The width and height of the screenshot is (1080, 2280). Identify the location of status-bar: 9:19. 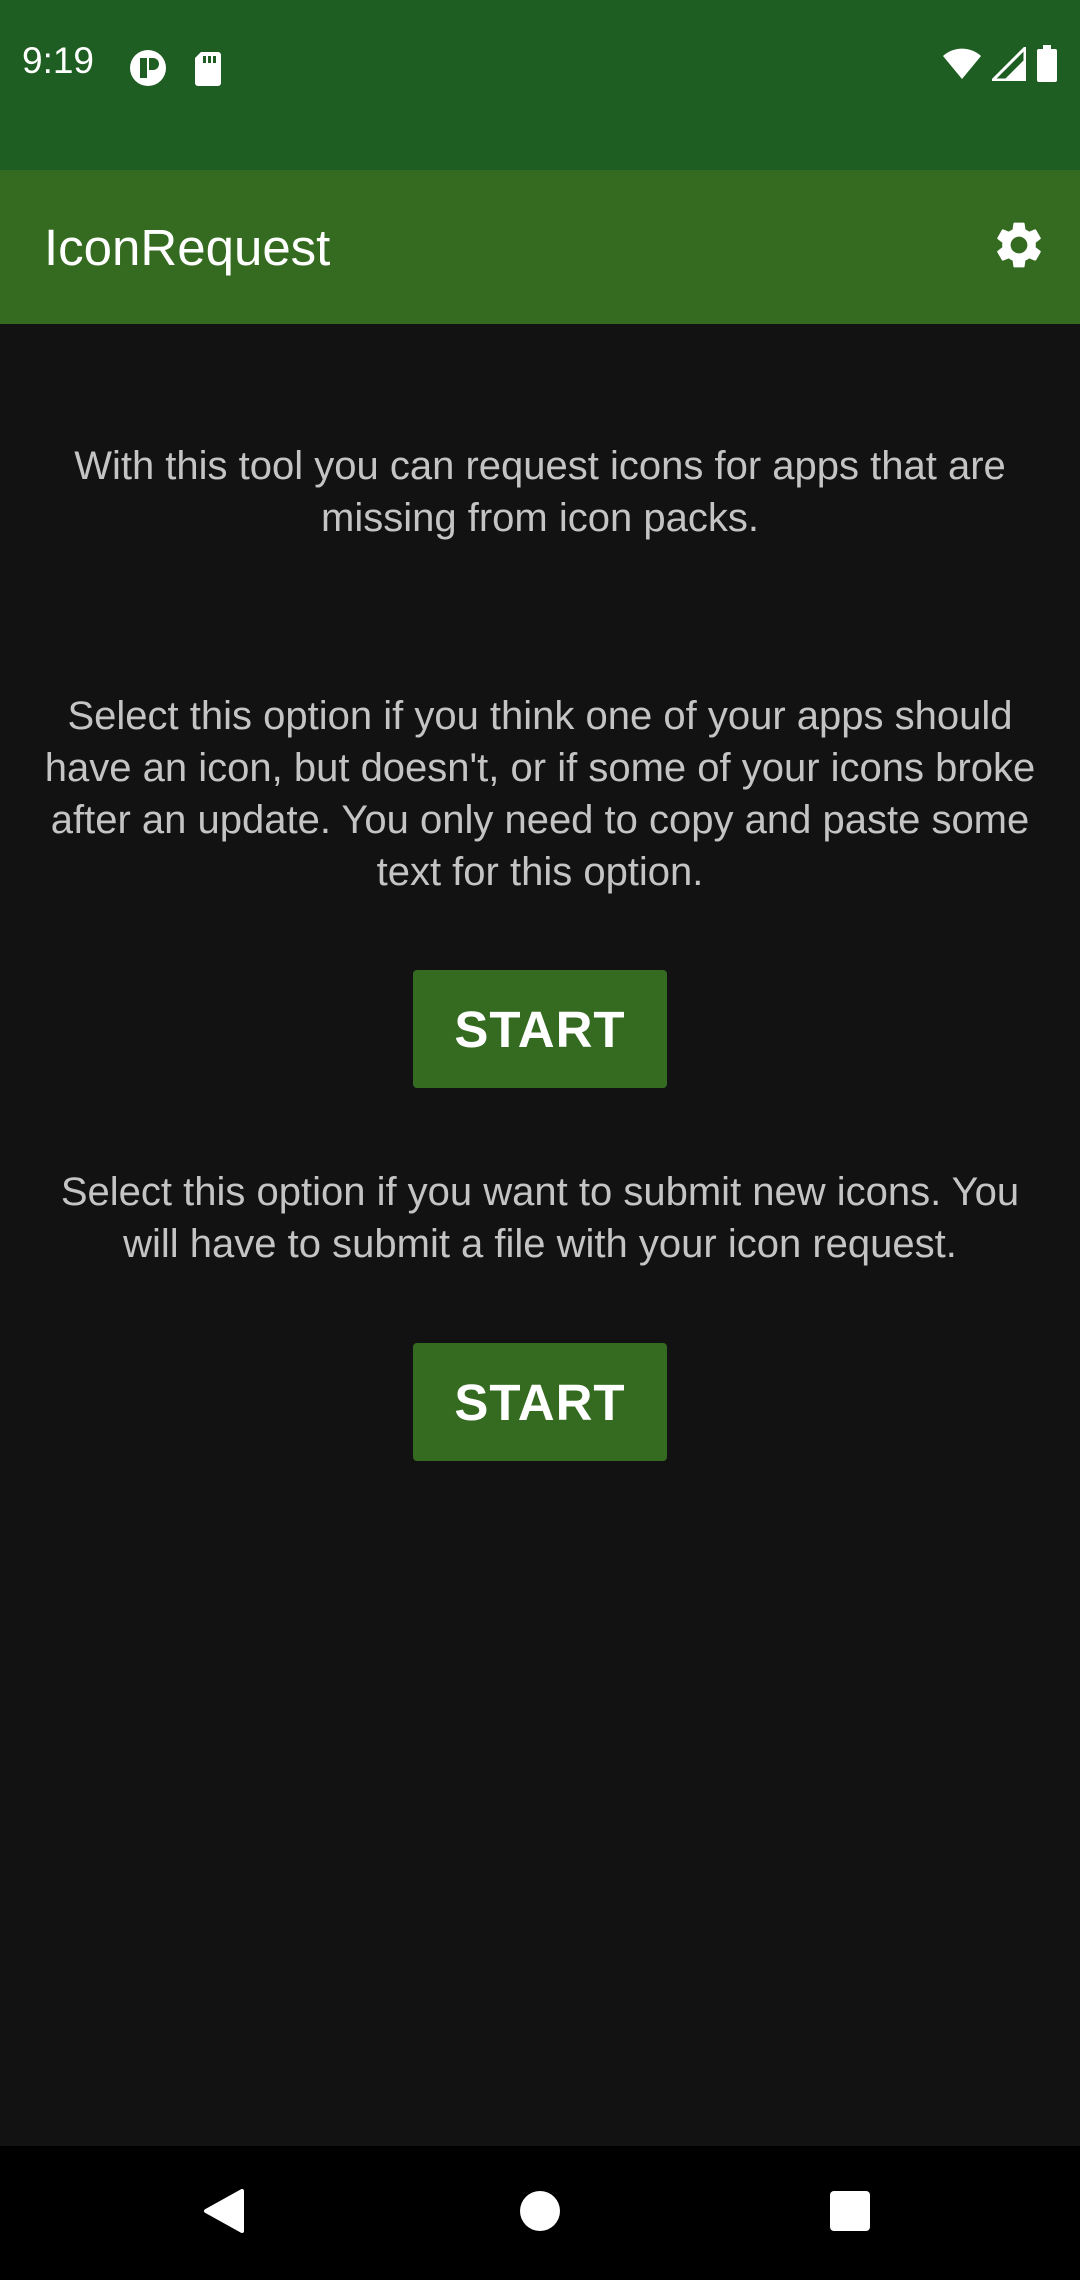
(540, 85).